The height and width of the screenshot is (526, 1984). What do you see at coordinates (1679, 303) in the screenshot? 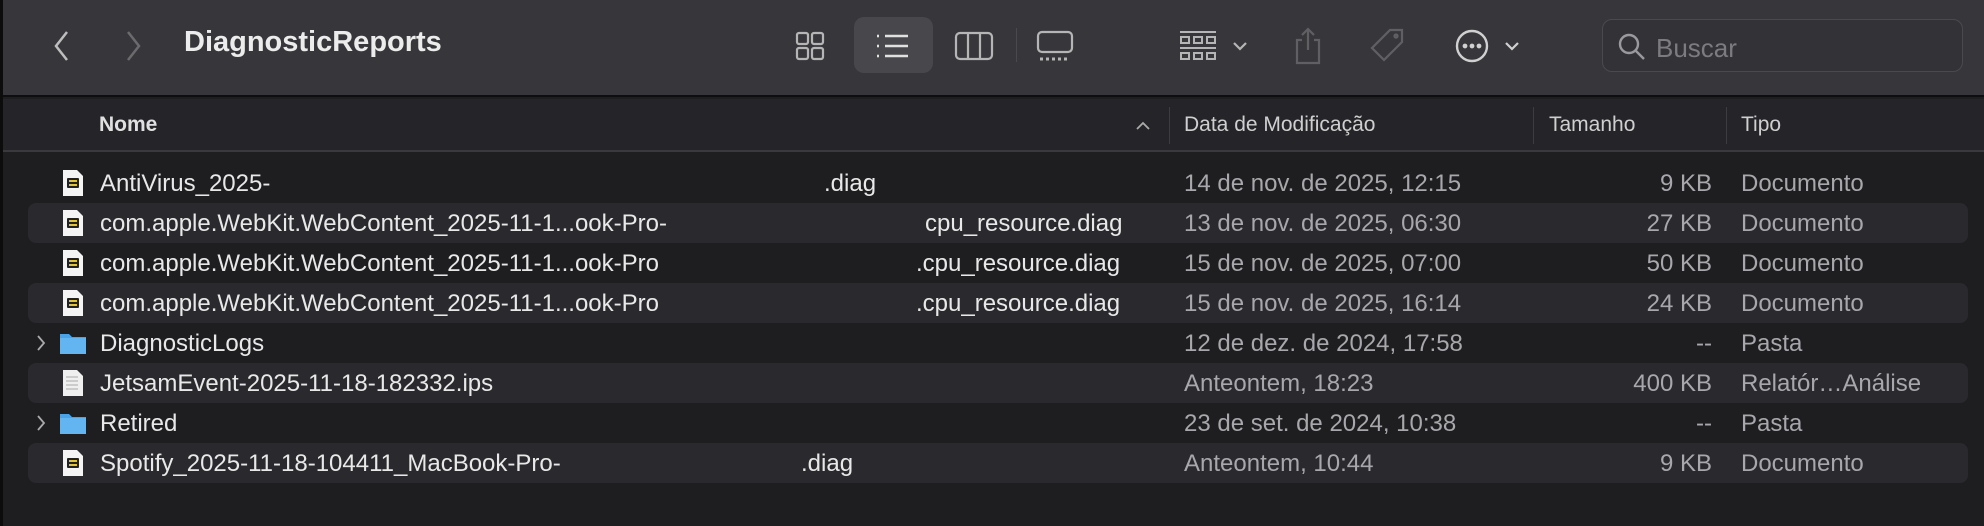
I see `file-size: 24 KB` at bounding box center [1679, 303].